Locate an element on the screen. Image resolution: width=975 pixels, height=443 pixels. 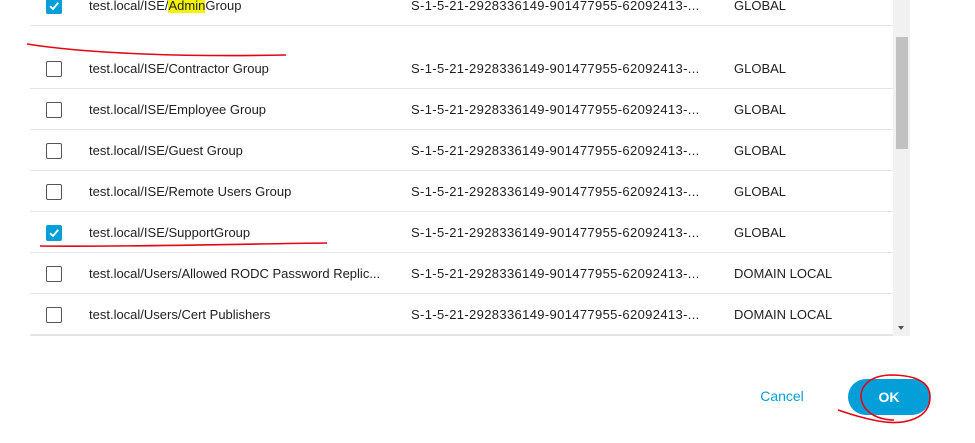
cancel-button: Cancel is located at coordinates (782, 396).